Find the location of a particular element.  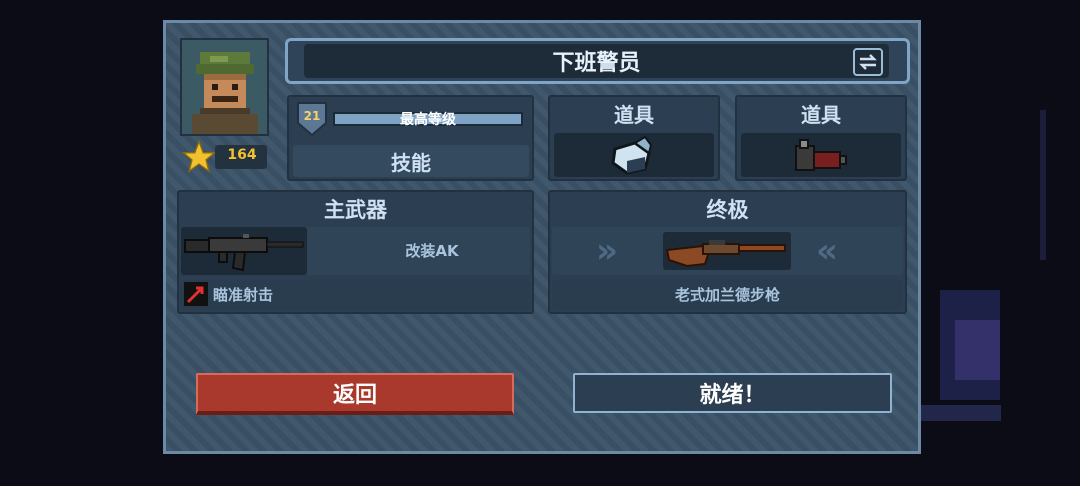

background-block is located at coordinates (977, 350).